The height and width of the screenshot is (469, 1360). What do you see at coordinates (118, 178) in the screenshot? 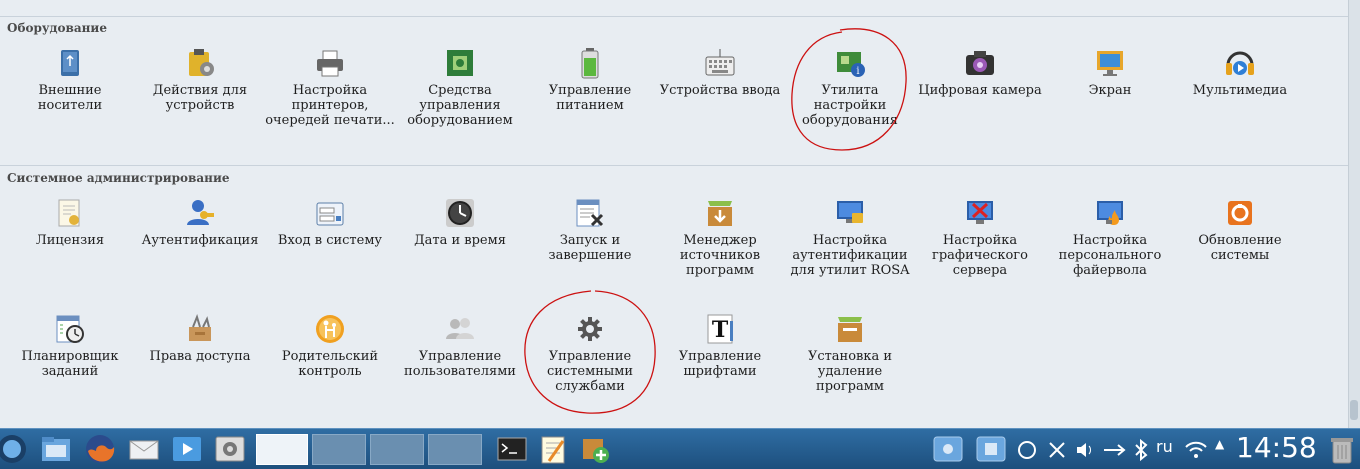
I see `section-title-system-admin: Системное администрирование` at bounding box center [118, 178].